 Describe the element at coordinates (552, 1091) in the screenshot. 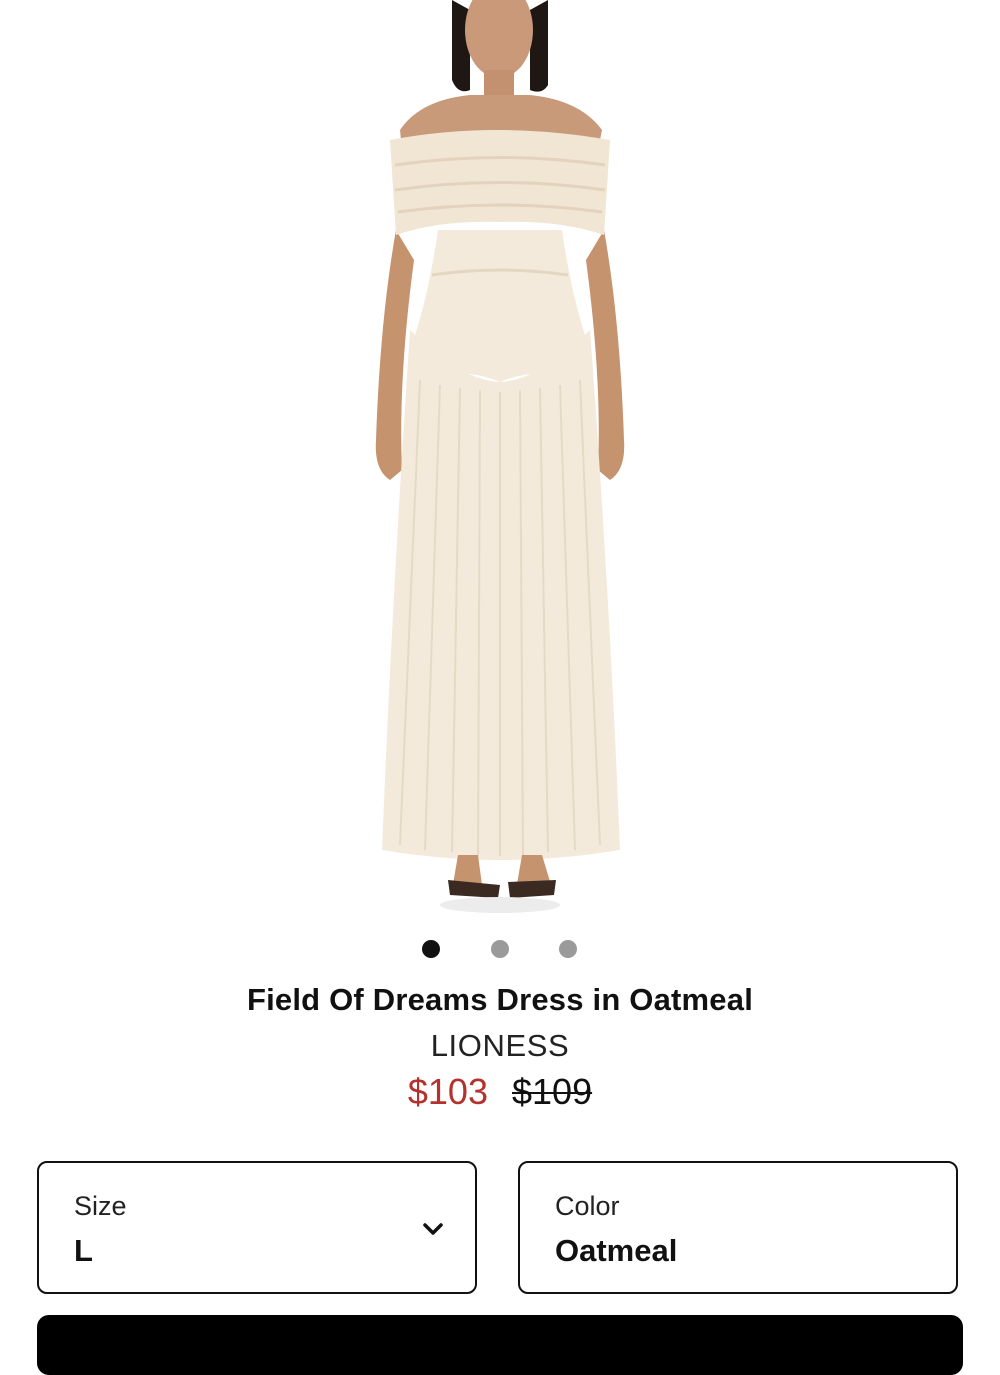

I see `original-price: $109` at that location.